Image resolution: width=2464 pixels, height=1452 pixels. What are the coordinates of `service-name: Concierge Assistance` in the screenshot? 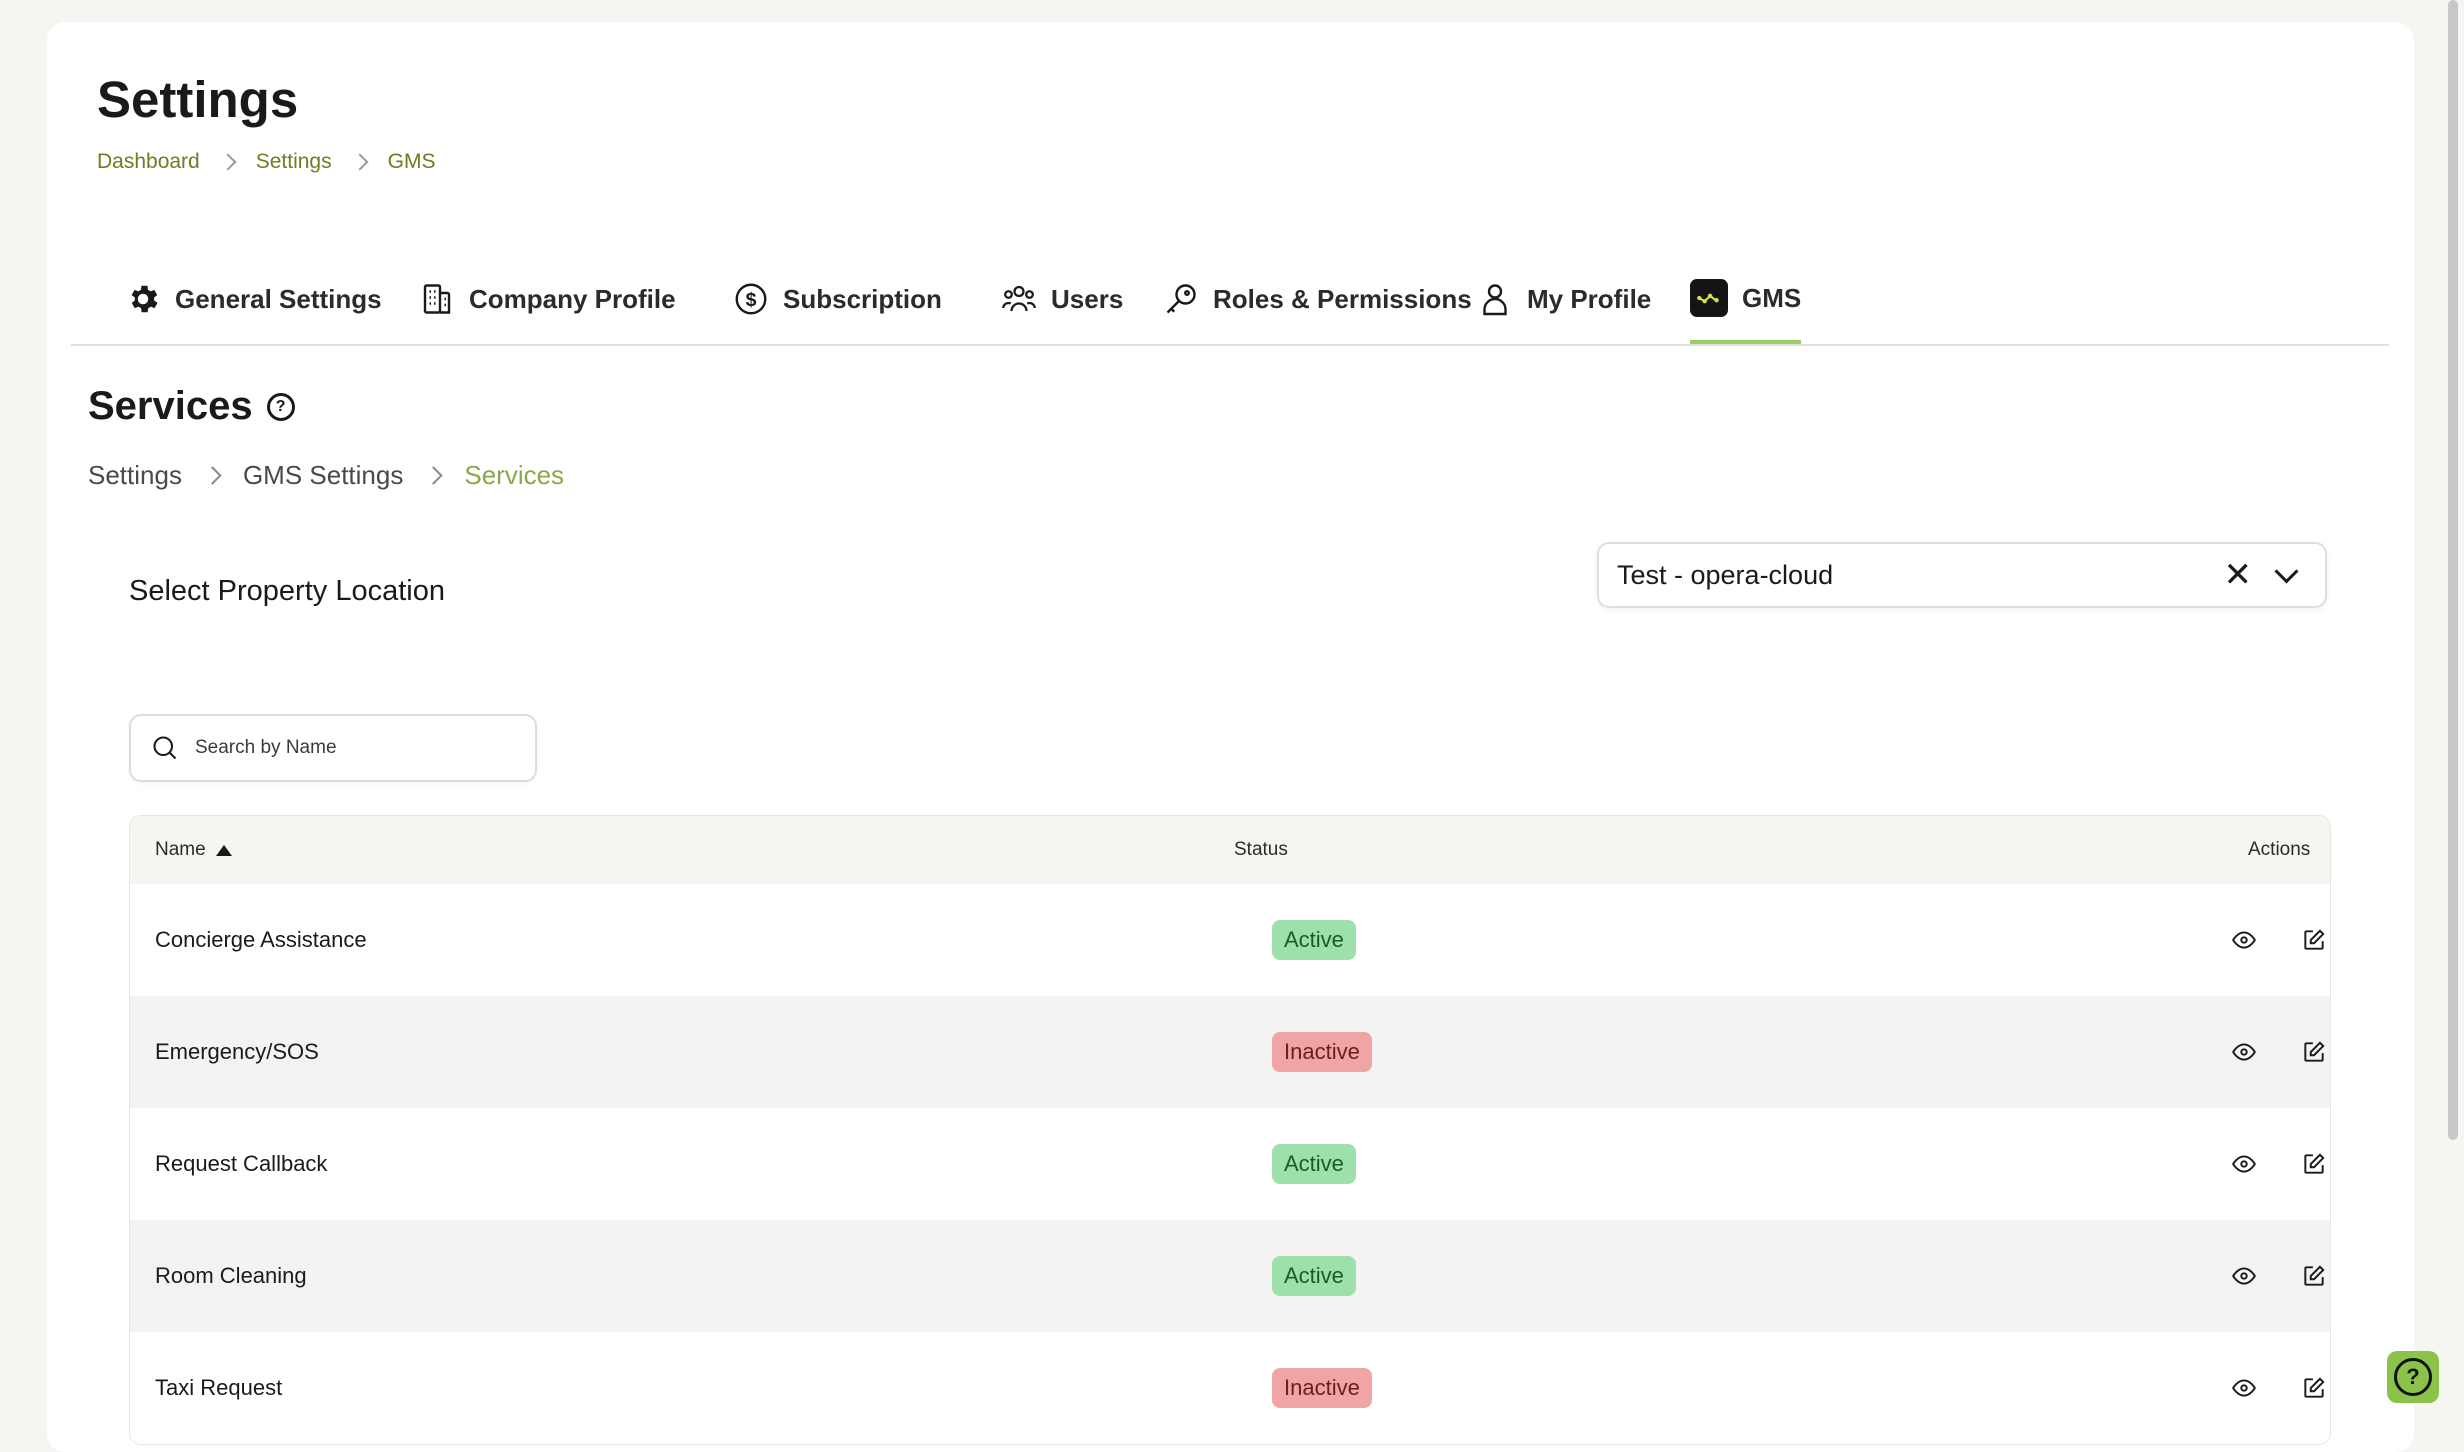 It's located at (261, 939).